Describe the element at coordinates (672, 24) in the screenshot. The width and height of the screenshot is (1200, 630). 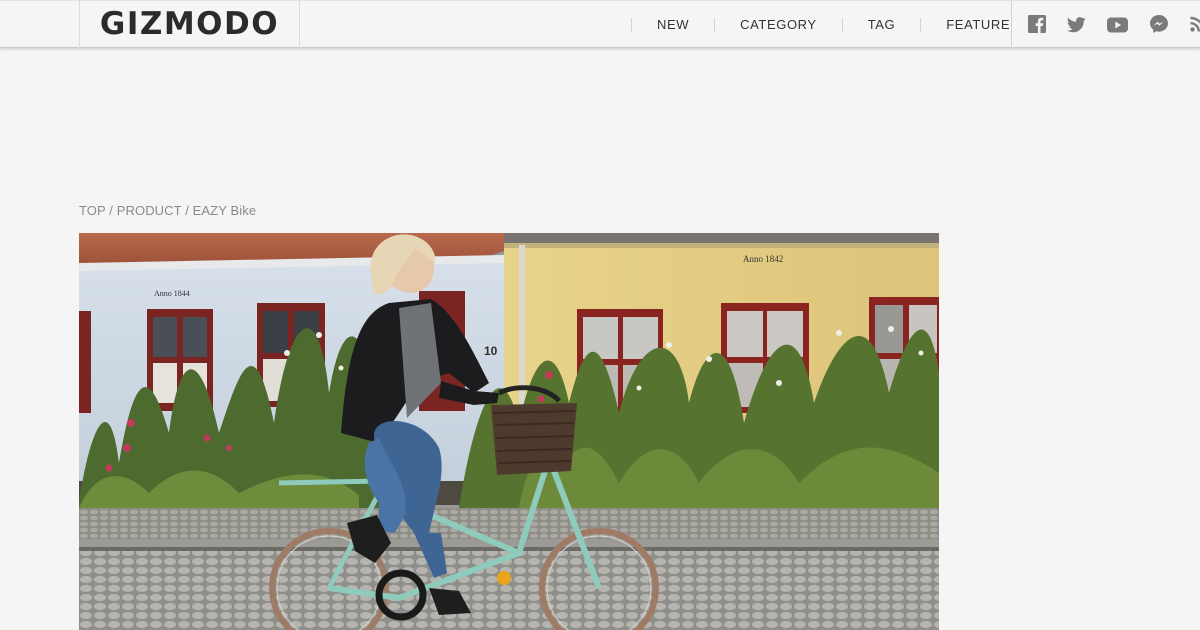
I see `nav-item-new: NEW` at that location.